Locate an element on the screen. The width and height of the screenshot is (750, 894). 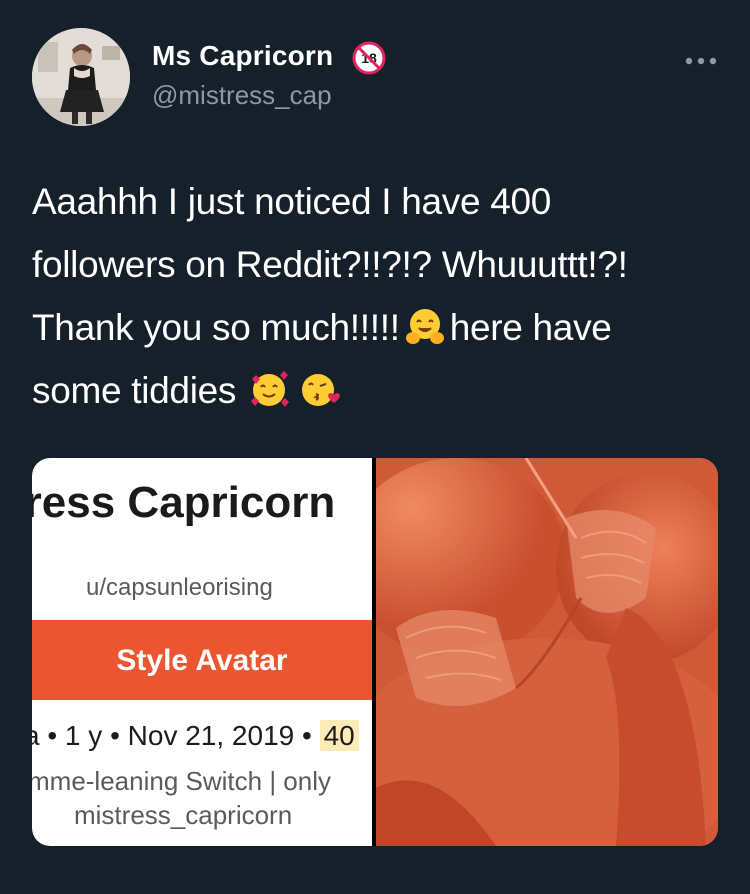
tweet-text-line-3-start: Thank you so much!!!!! is located at coordinates (216, 327).